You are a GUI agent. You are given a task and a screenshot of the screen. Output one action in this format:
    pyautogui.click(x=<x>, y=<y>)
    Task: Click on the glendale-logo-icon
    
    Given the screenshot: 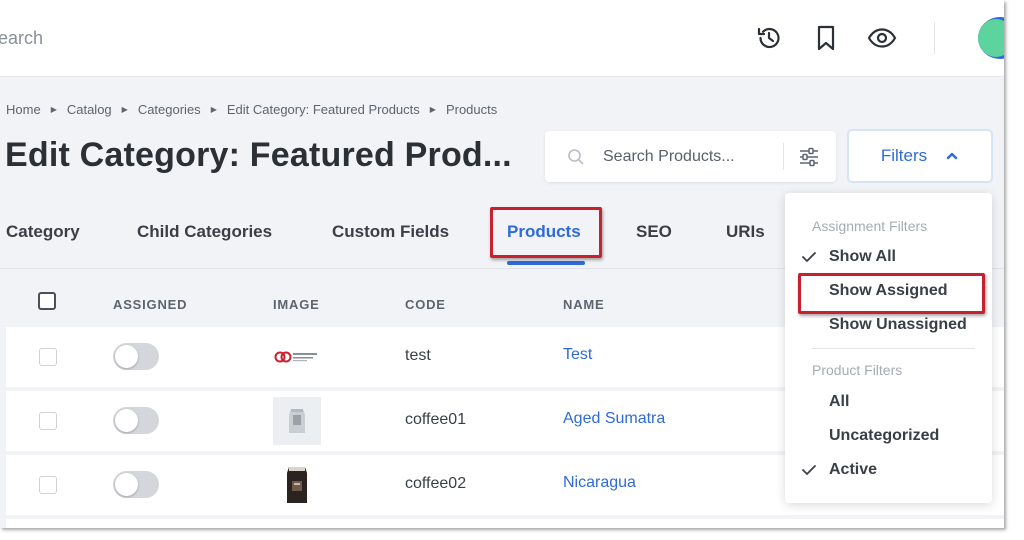 What is the action you would take?
    pyautogui.click(x=295, y=357)
    